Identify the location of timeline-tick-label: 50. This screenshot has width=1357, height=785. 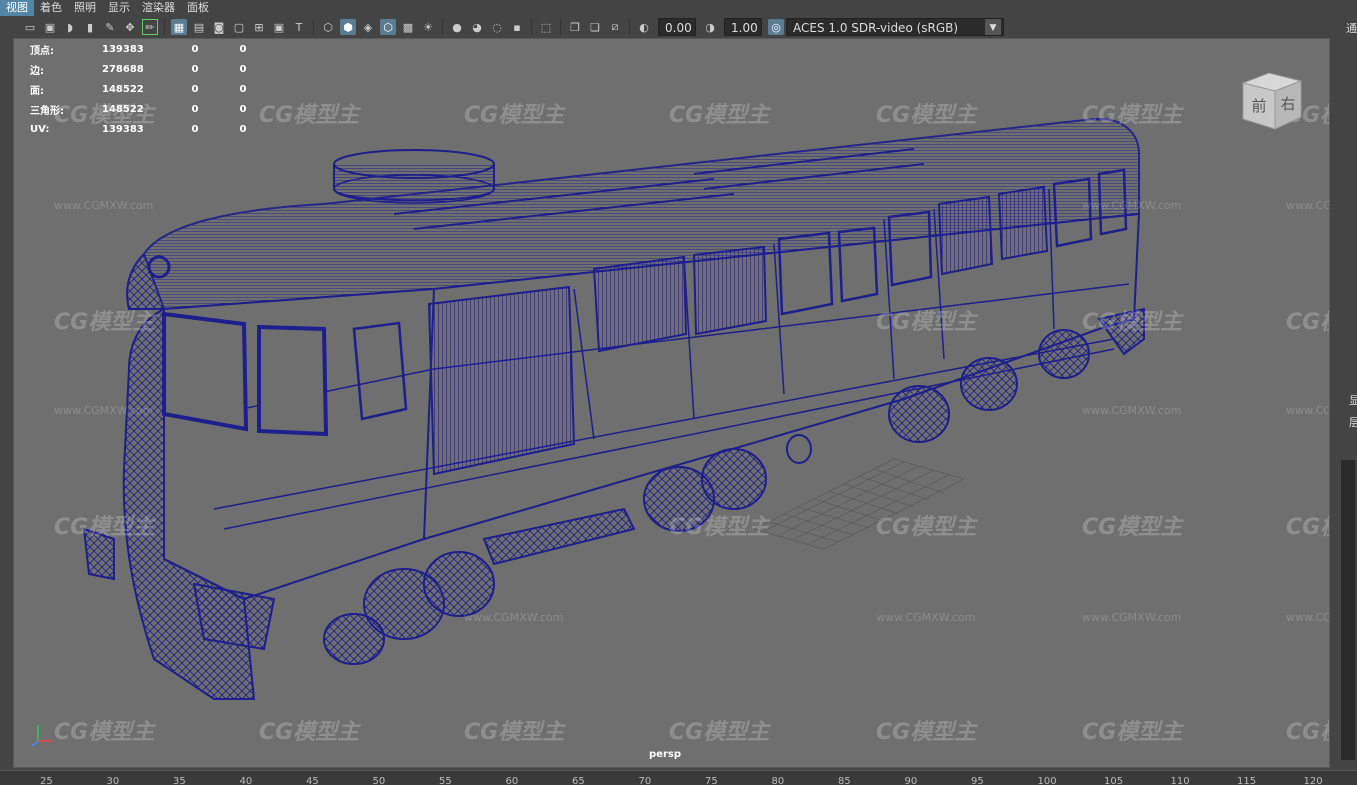
(379, 780).